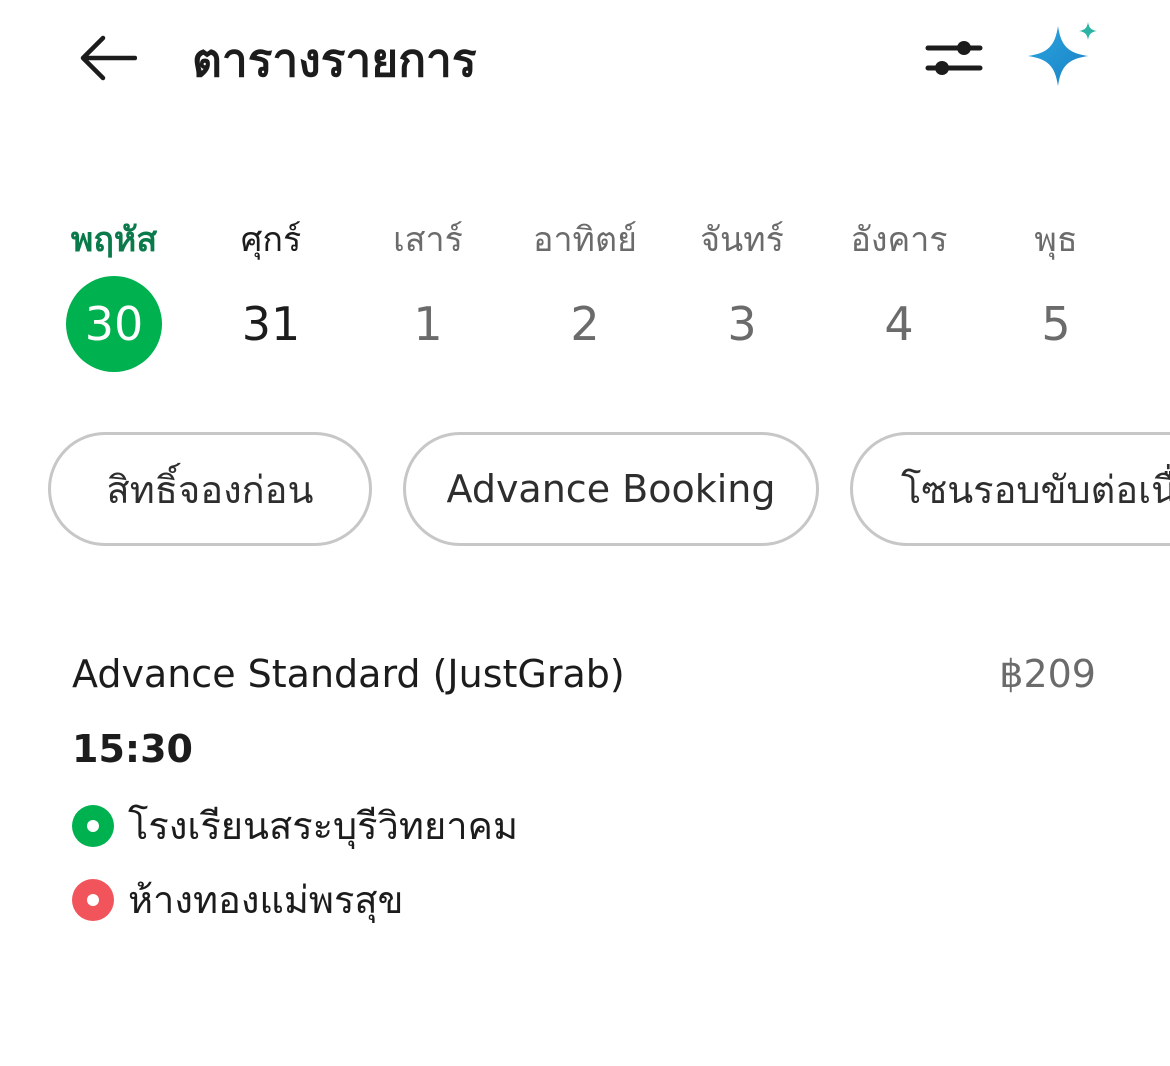 This screenshot has width=1170, height=1066. What do you see at coordinates (132, 749) in the screenshot?
I see `trip-time: 15:30` at bounding box center [132, 749].